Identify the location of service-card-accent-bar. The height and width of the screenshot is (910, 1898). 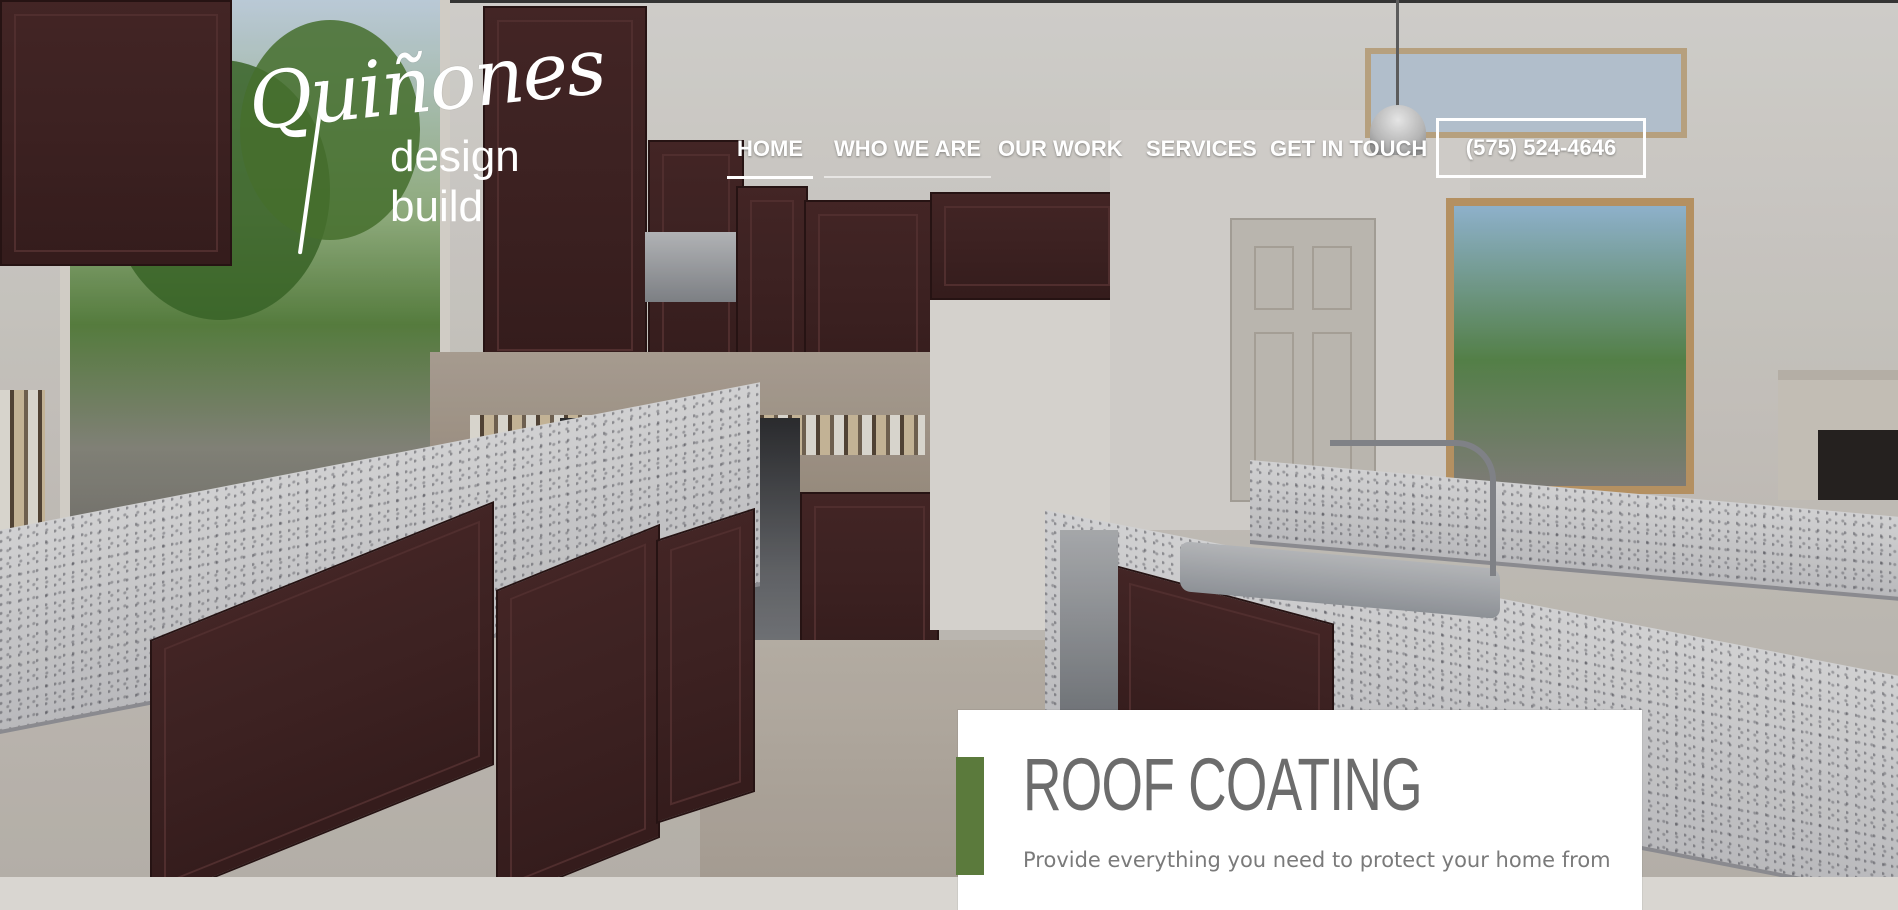
(970, 816).